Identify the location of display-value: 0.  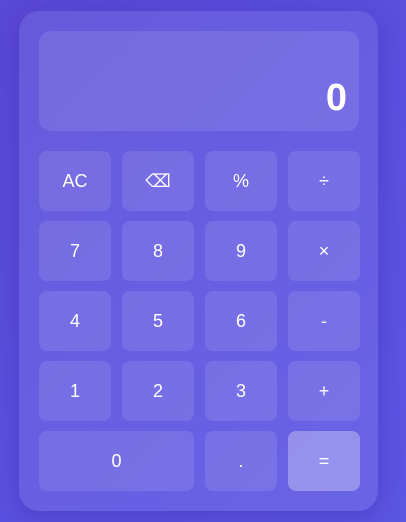
(336, 98).